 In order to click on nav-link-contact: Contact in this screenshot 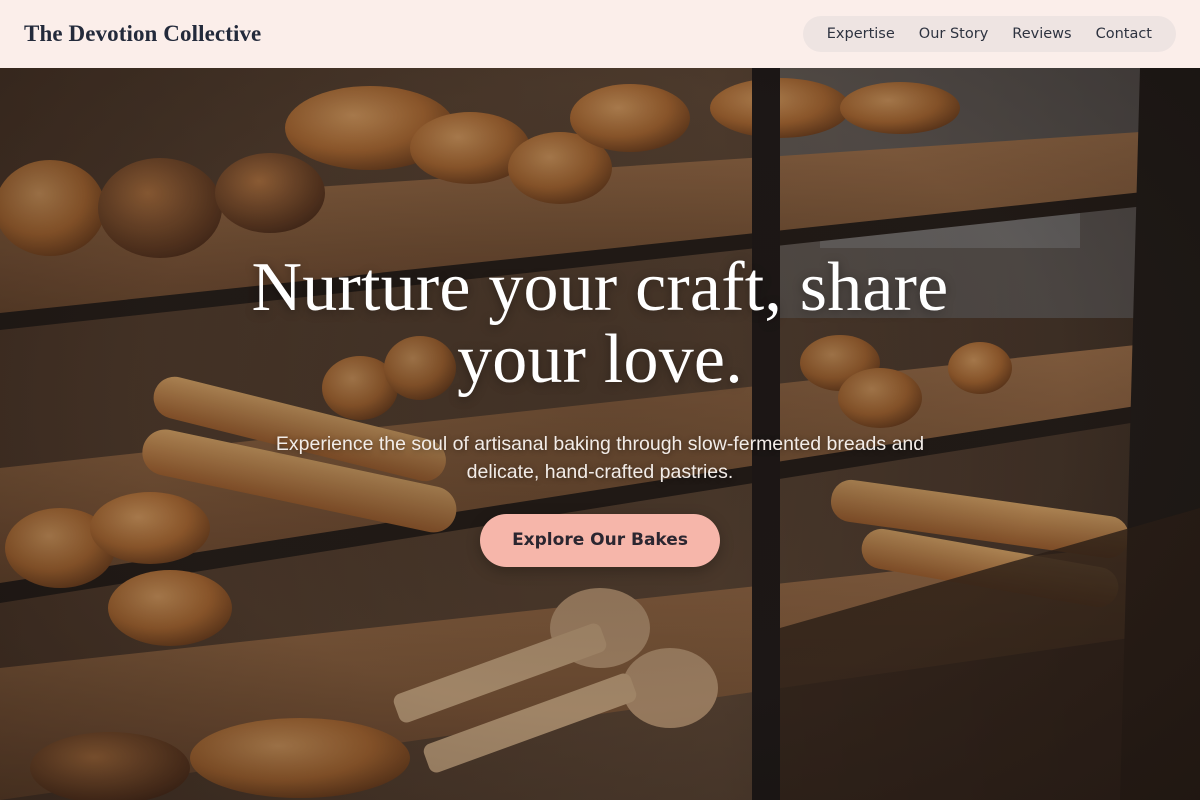, I will do `click(1124, 34)`.